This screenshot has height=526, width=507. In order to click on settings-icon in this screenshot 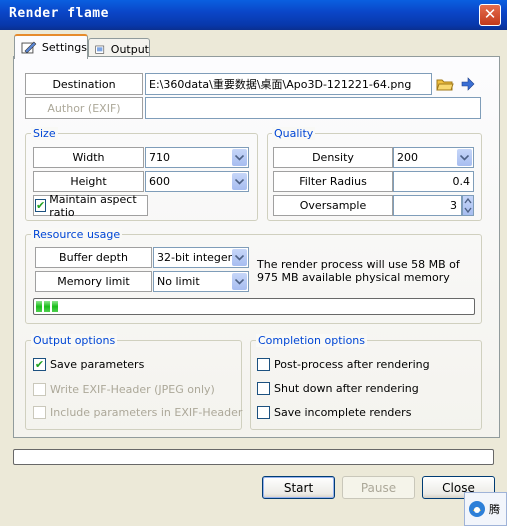, I will do `click(29, 47)`.